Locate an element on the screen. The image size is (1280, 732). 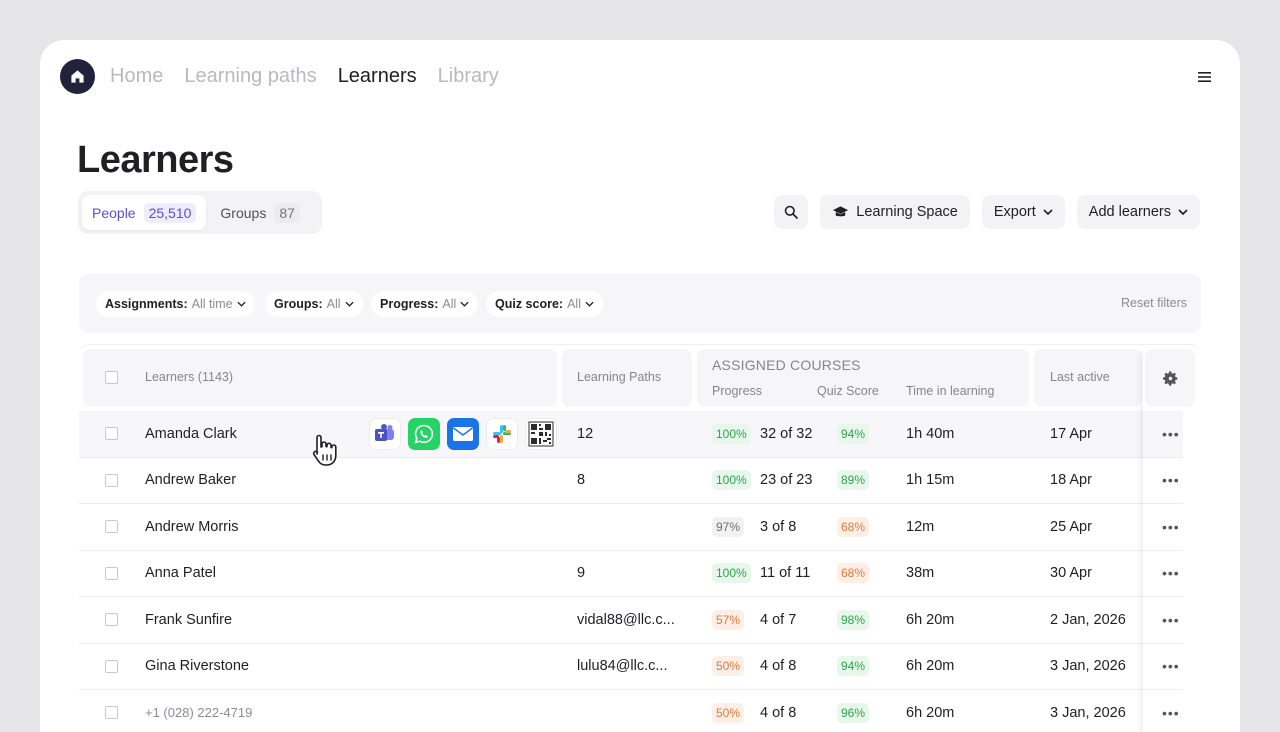
learning-paths-value: 9 is located at coordinates (581, 573).